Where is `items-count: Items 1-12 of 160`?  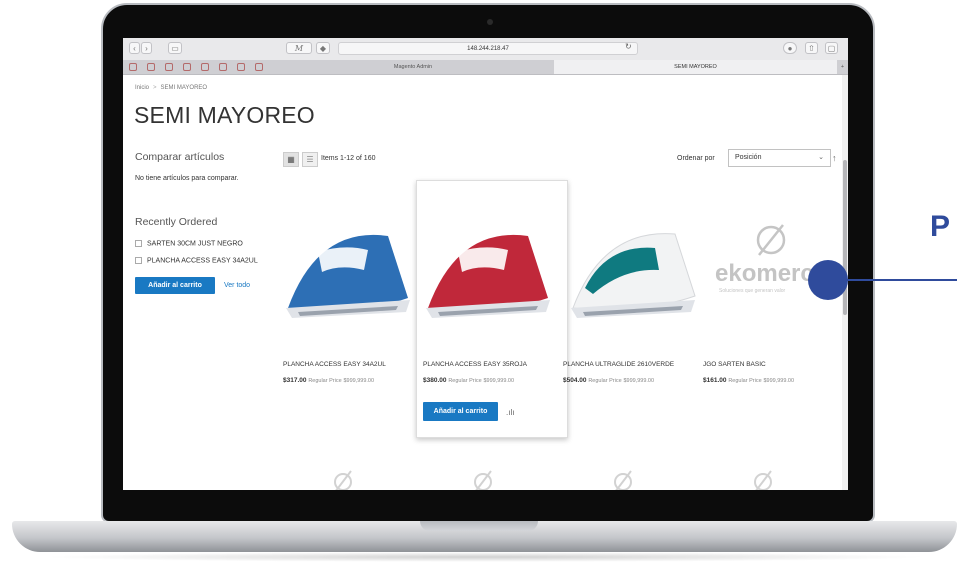 items-count: Items 1-12 of 160 is located at coordinates (348, 158).